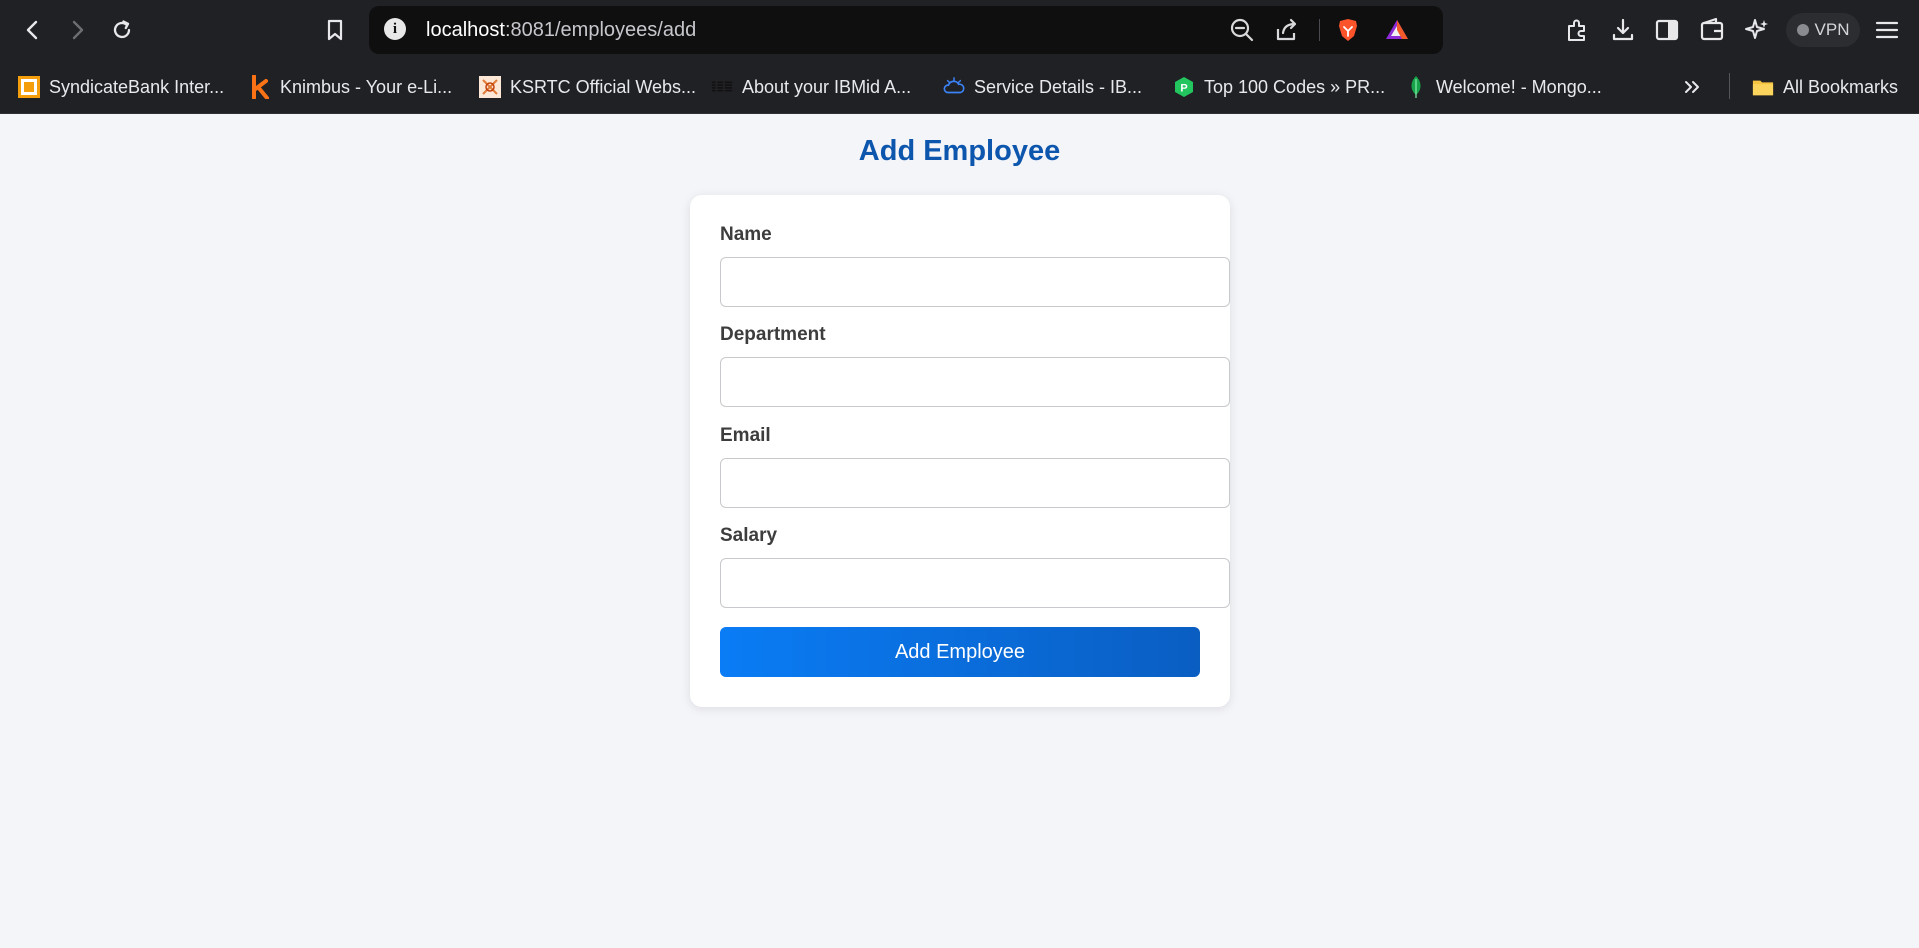  Describe the element at coordinates (1319, 30) in the screenshot. I see `address-bar-divider` at that location.